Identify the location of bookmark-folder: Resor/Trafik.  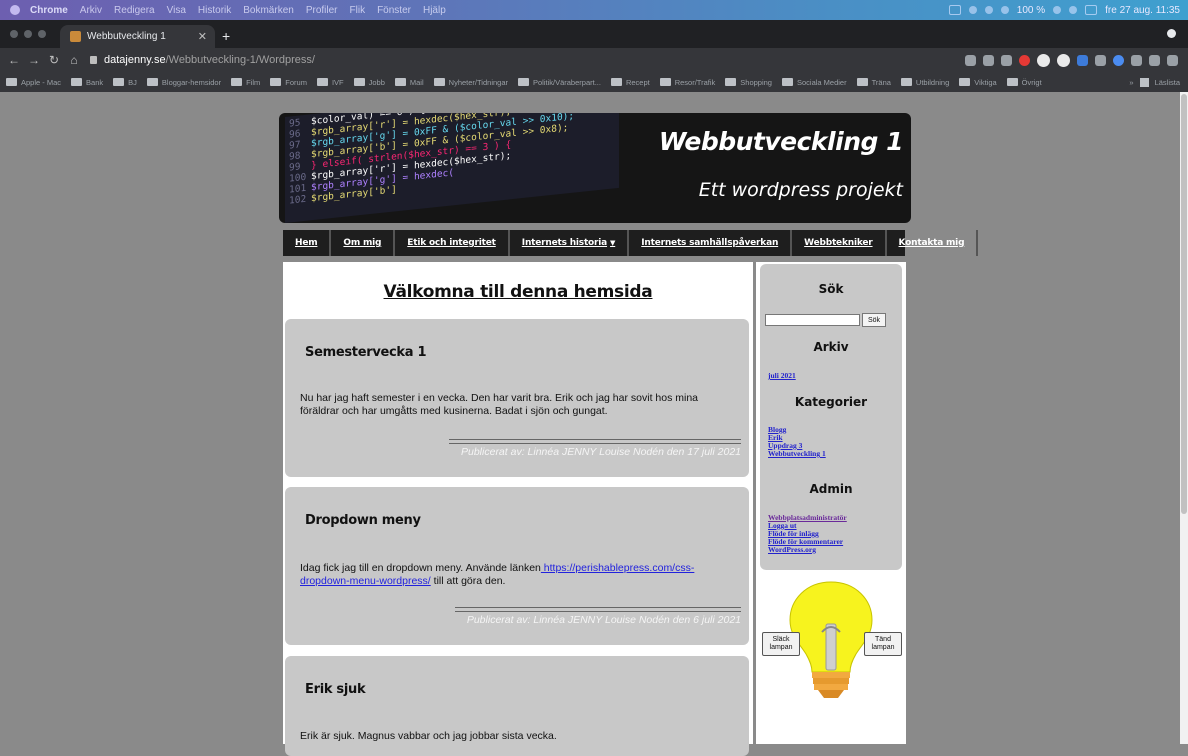
(687, 82).